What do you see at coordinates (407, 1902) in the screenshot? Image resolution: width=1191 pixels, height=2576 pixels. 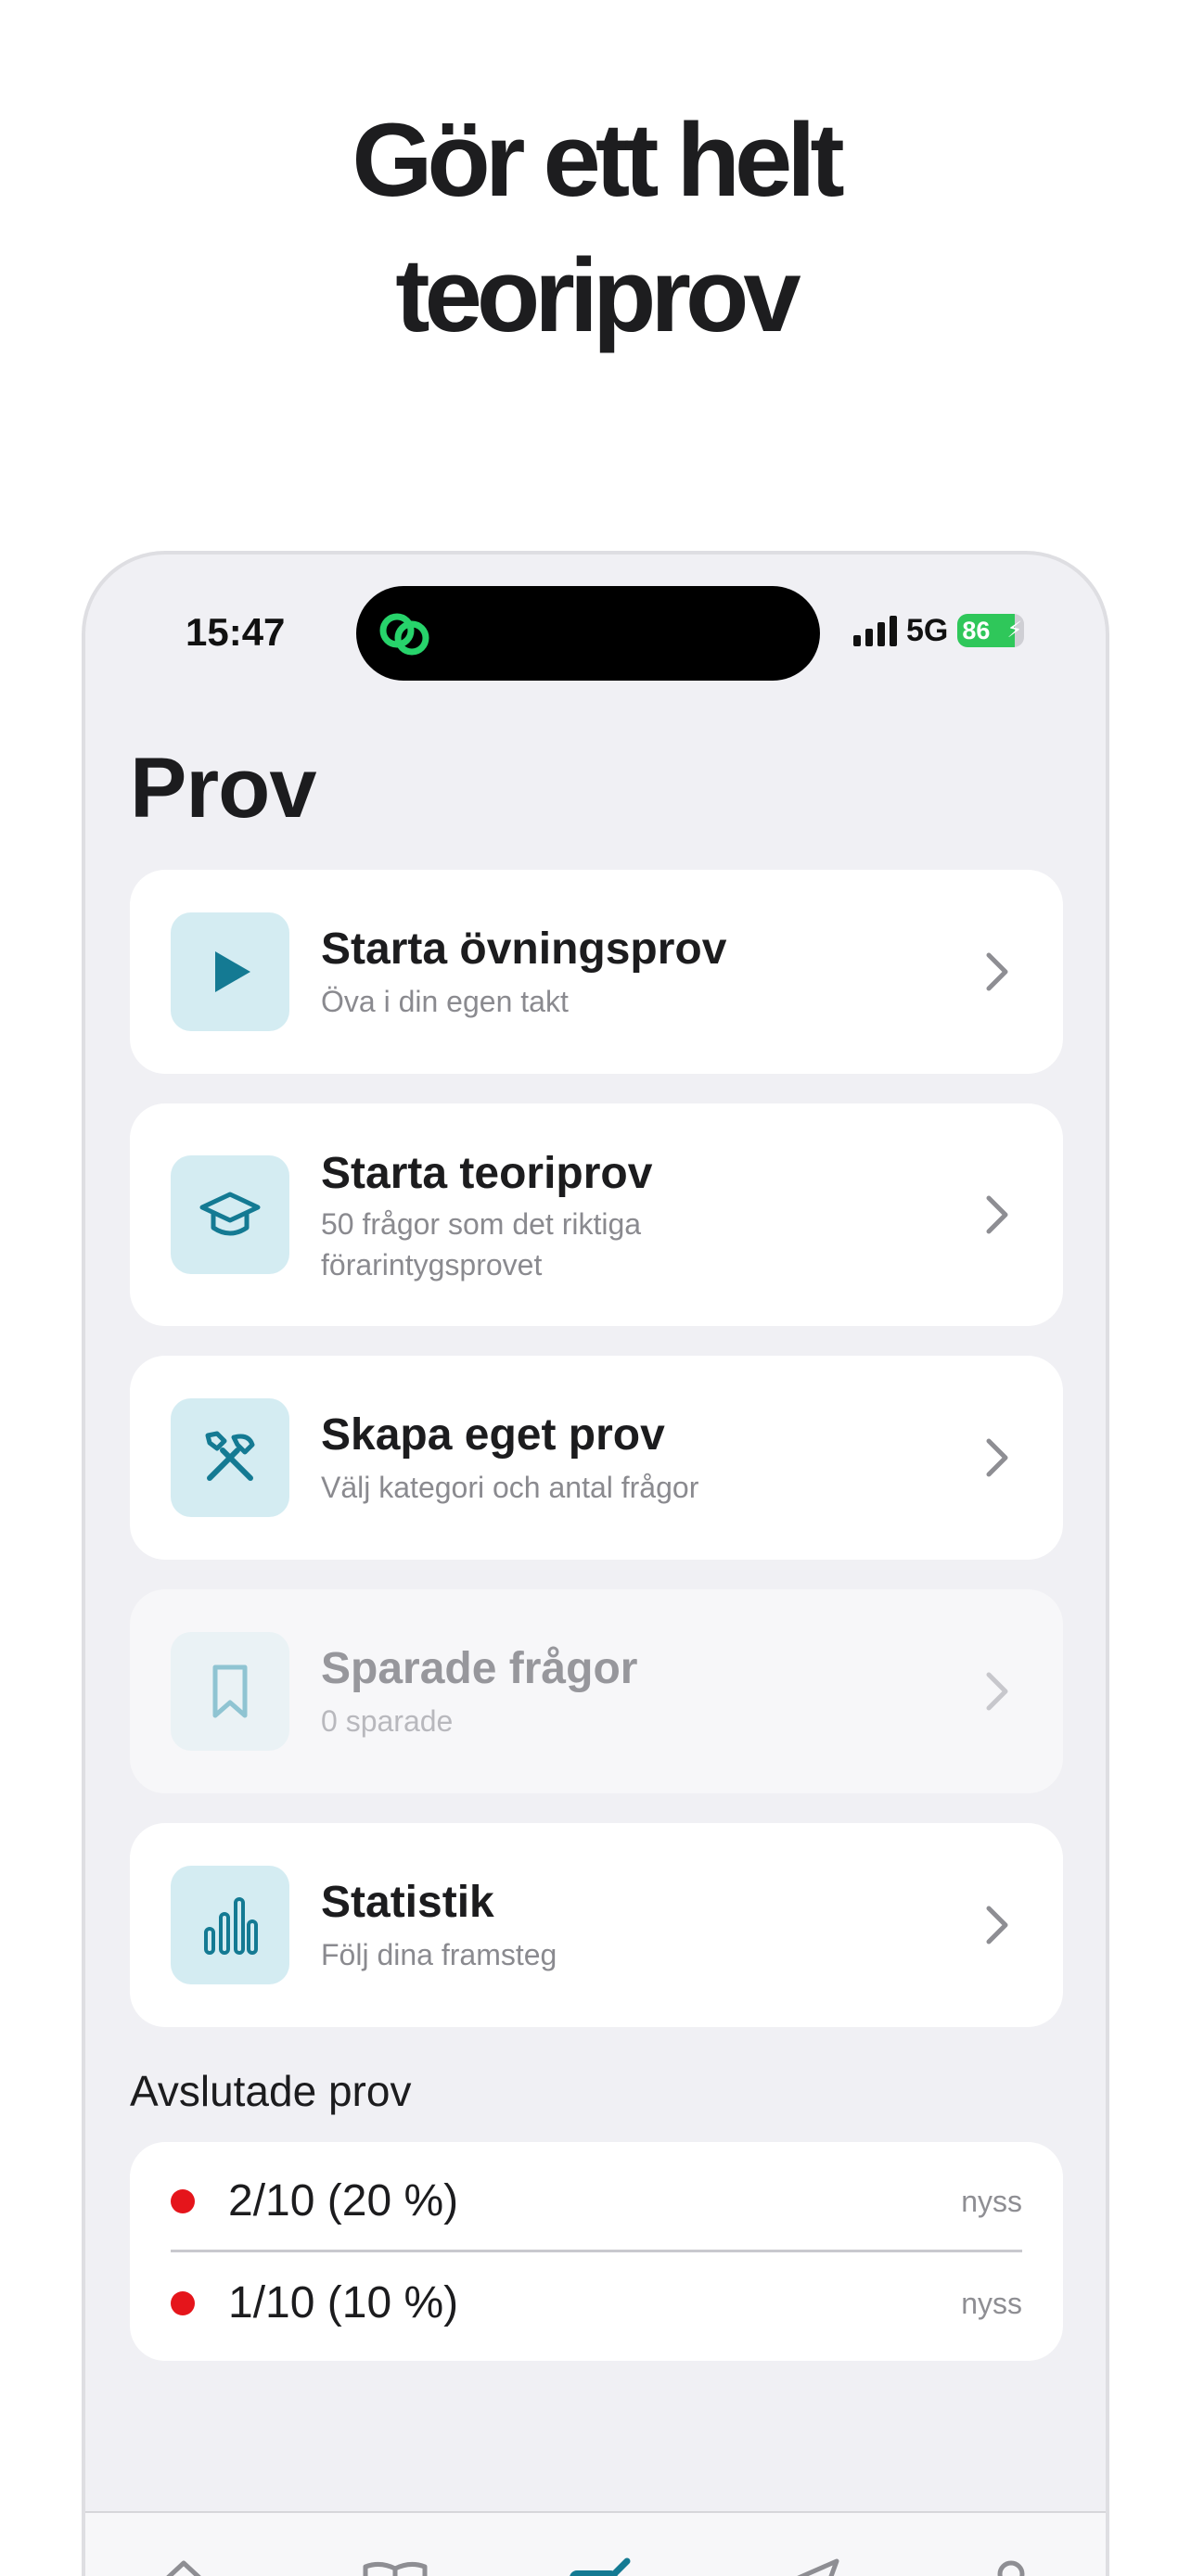 I see `card-title: Statistik` at bounding box center [407, 1902].